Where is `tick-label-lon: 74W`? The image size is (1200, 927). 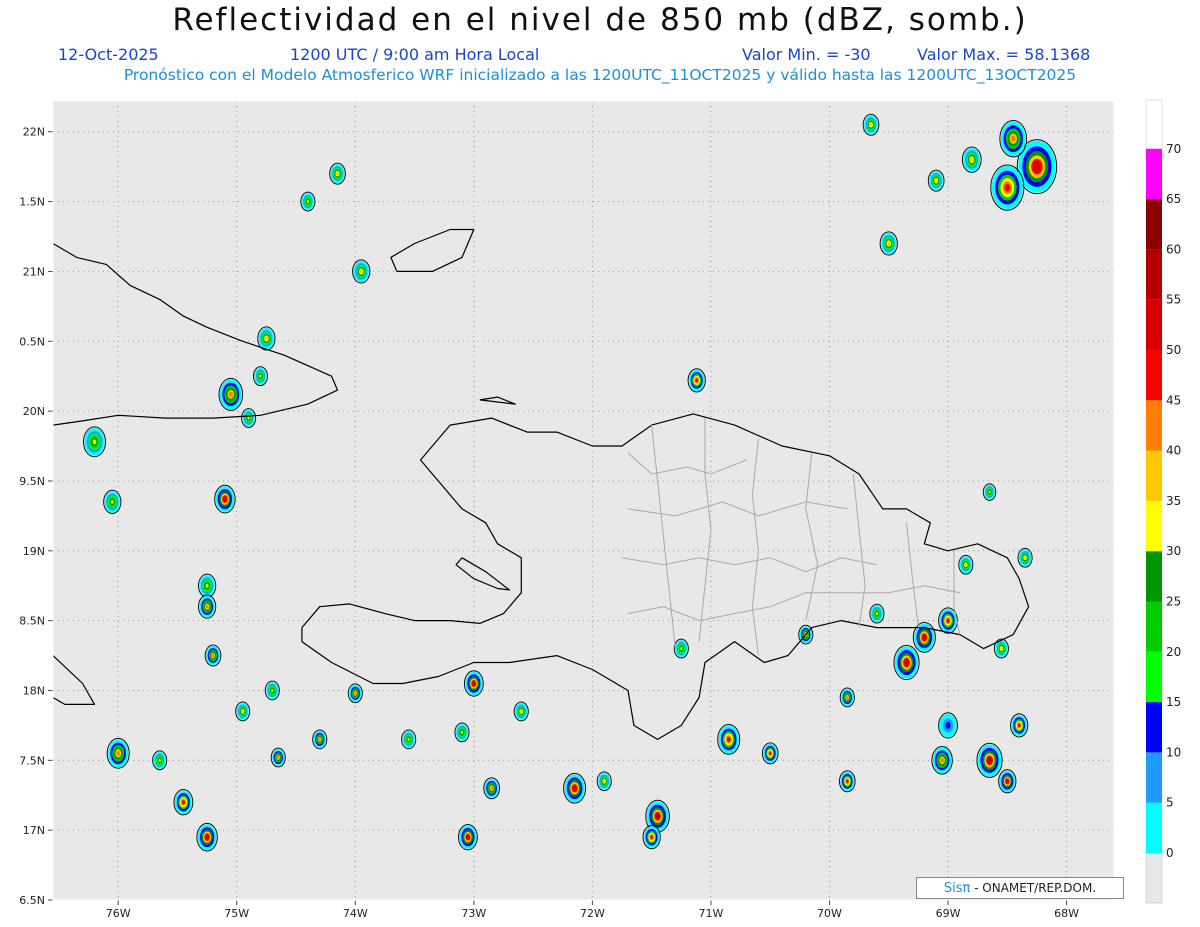 tick-label-lon: 74W is located at coordinates (355, 913).